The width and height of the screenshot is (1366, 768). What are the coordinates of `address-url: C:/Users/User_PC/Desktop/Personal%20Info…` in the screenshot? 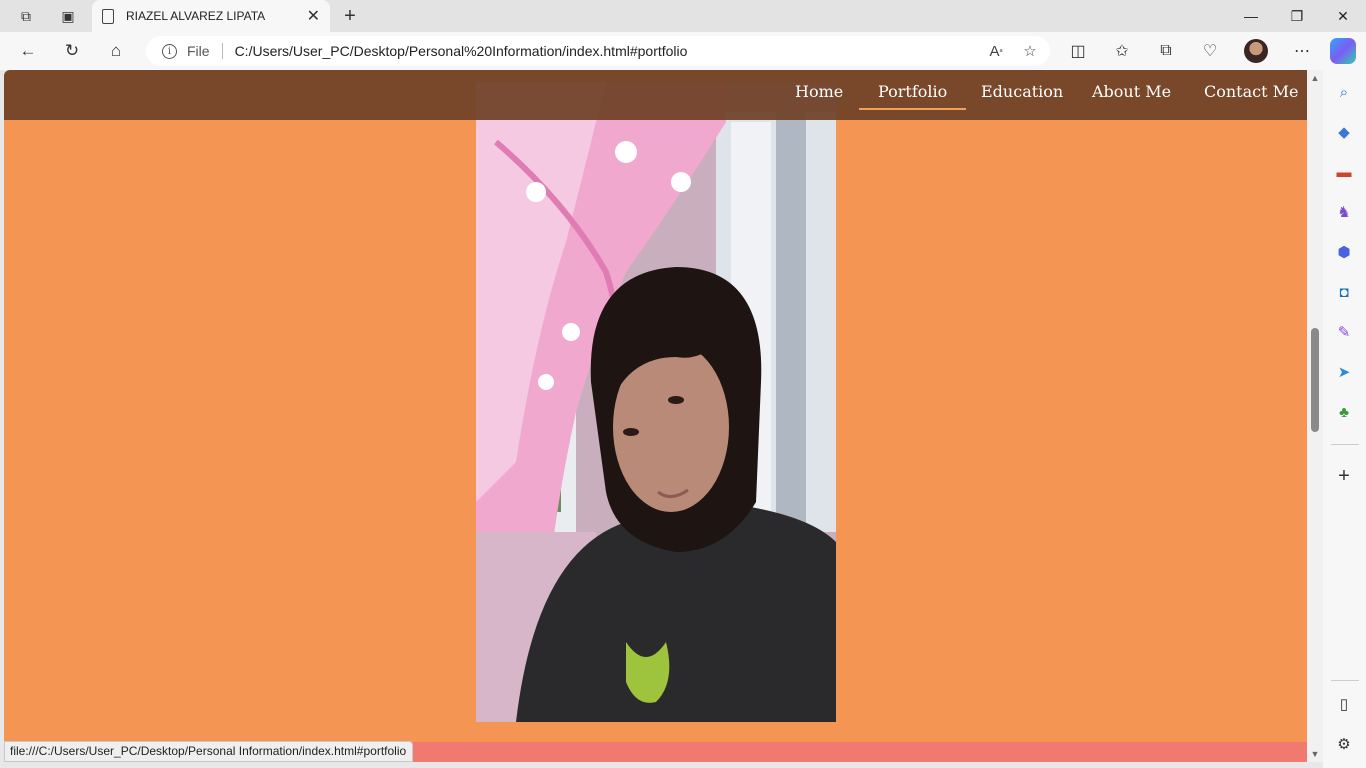 It's located at (608, 51).